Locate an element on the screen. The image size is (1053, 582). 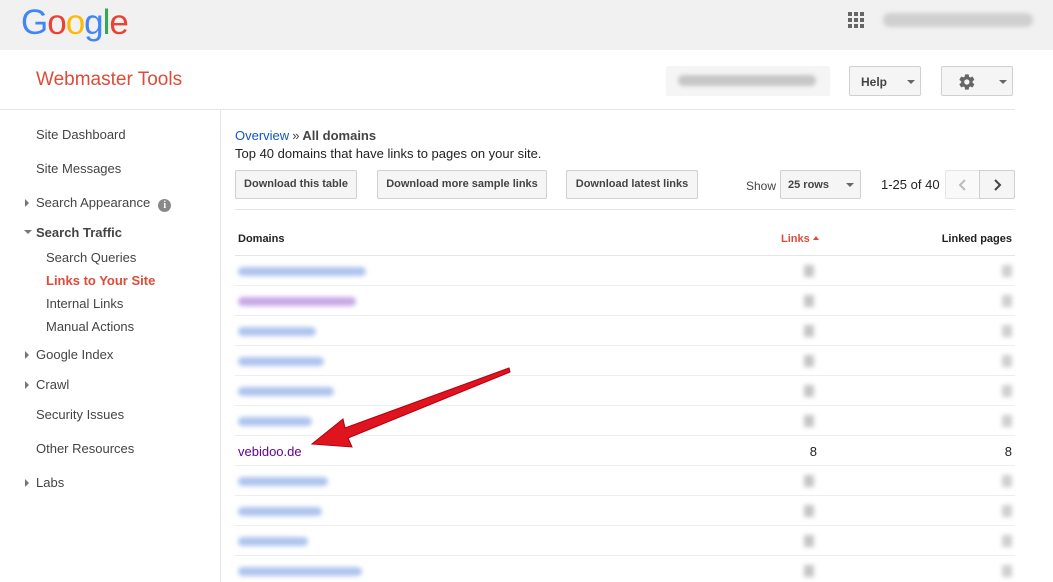
download-table-button: Download this table is located at coordinates (296, 184).